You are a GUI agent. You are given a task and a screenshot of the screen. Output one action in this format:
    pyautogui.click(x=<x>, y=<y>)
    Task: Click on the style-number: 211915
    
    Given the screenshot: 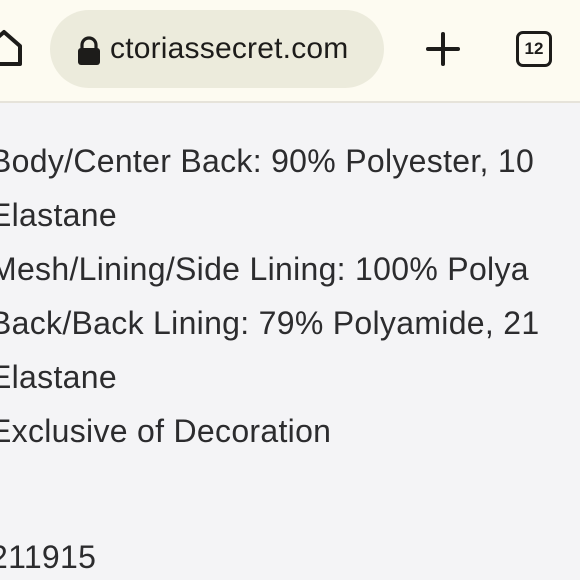 What is the action you would take?
    pyautogui.click(x=48, y=557)
    